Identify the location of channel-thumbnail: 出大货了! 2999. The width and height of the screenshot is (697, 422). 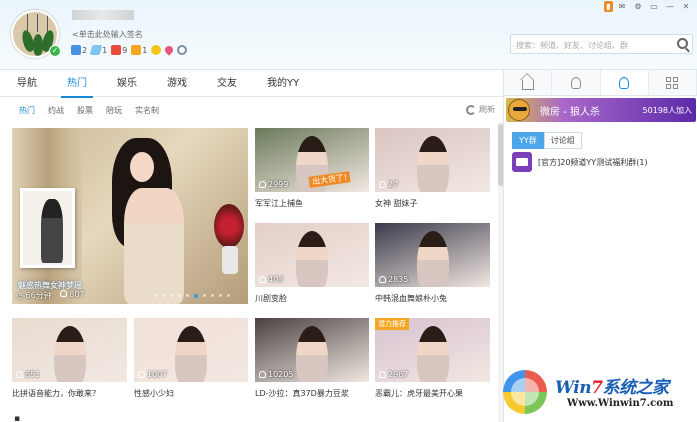
(312, 160).